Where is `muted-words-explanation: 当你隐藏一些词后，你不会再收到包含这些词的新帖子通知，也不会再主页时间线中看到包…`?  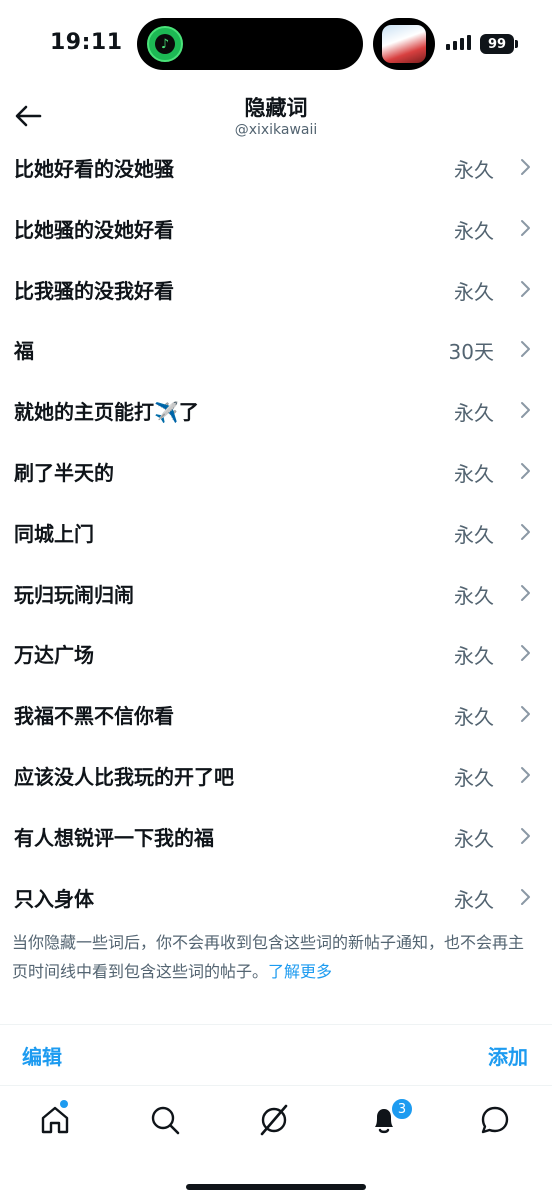
muted-words-explanation: 当你隐藏一些词后，你不会再收到包含这些词的新帖子通知，也不会再主页时间线中看到包… is located at coordinates (275, 957).